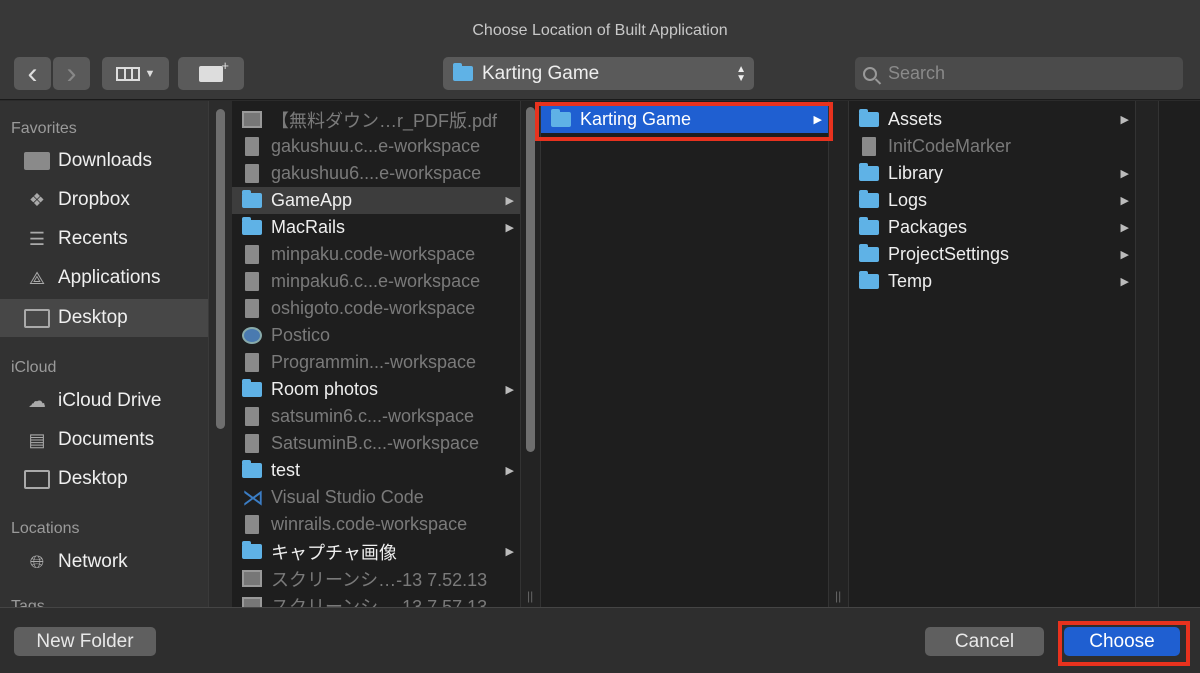 The width and height of the screenshot is (1200, 673). I want to click on new-folder-toolbar-button: +, so click(211, 73).